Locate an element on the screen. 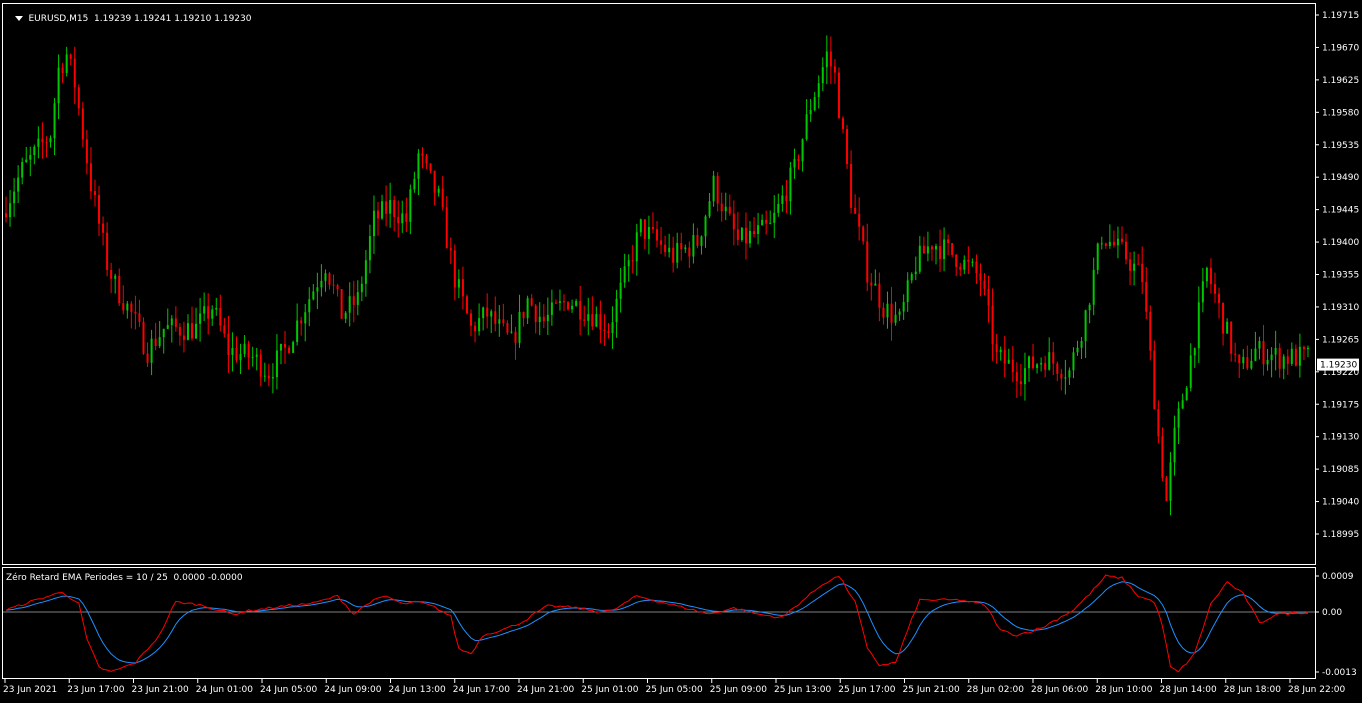 The width and height of the screenshot is (1362, 703). price-label: 1.19580 is located at coordinates (1340, 113).